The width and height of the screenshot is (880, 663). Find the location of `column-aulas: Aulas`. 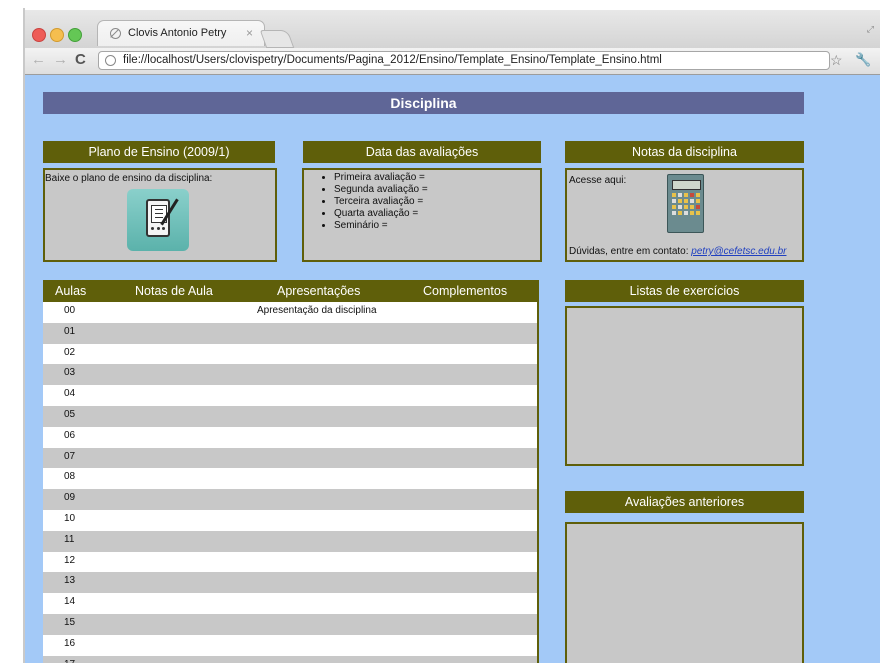

column-aulas: Aulas is located at coordinates (71, 291).